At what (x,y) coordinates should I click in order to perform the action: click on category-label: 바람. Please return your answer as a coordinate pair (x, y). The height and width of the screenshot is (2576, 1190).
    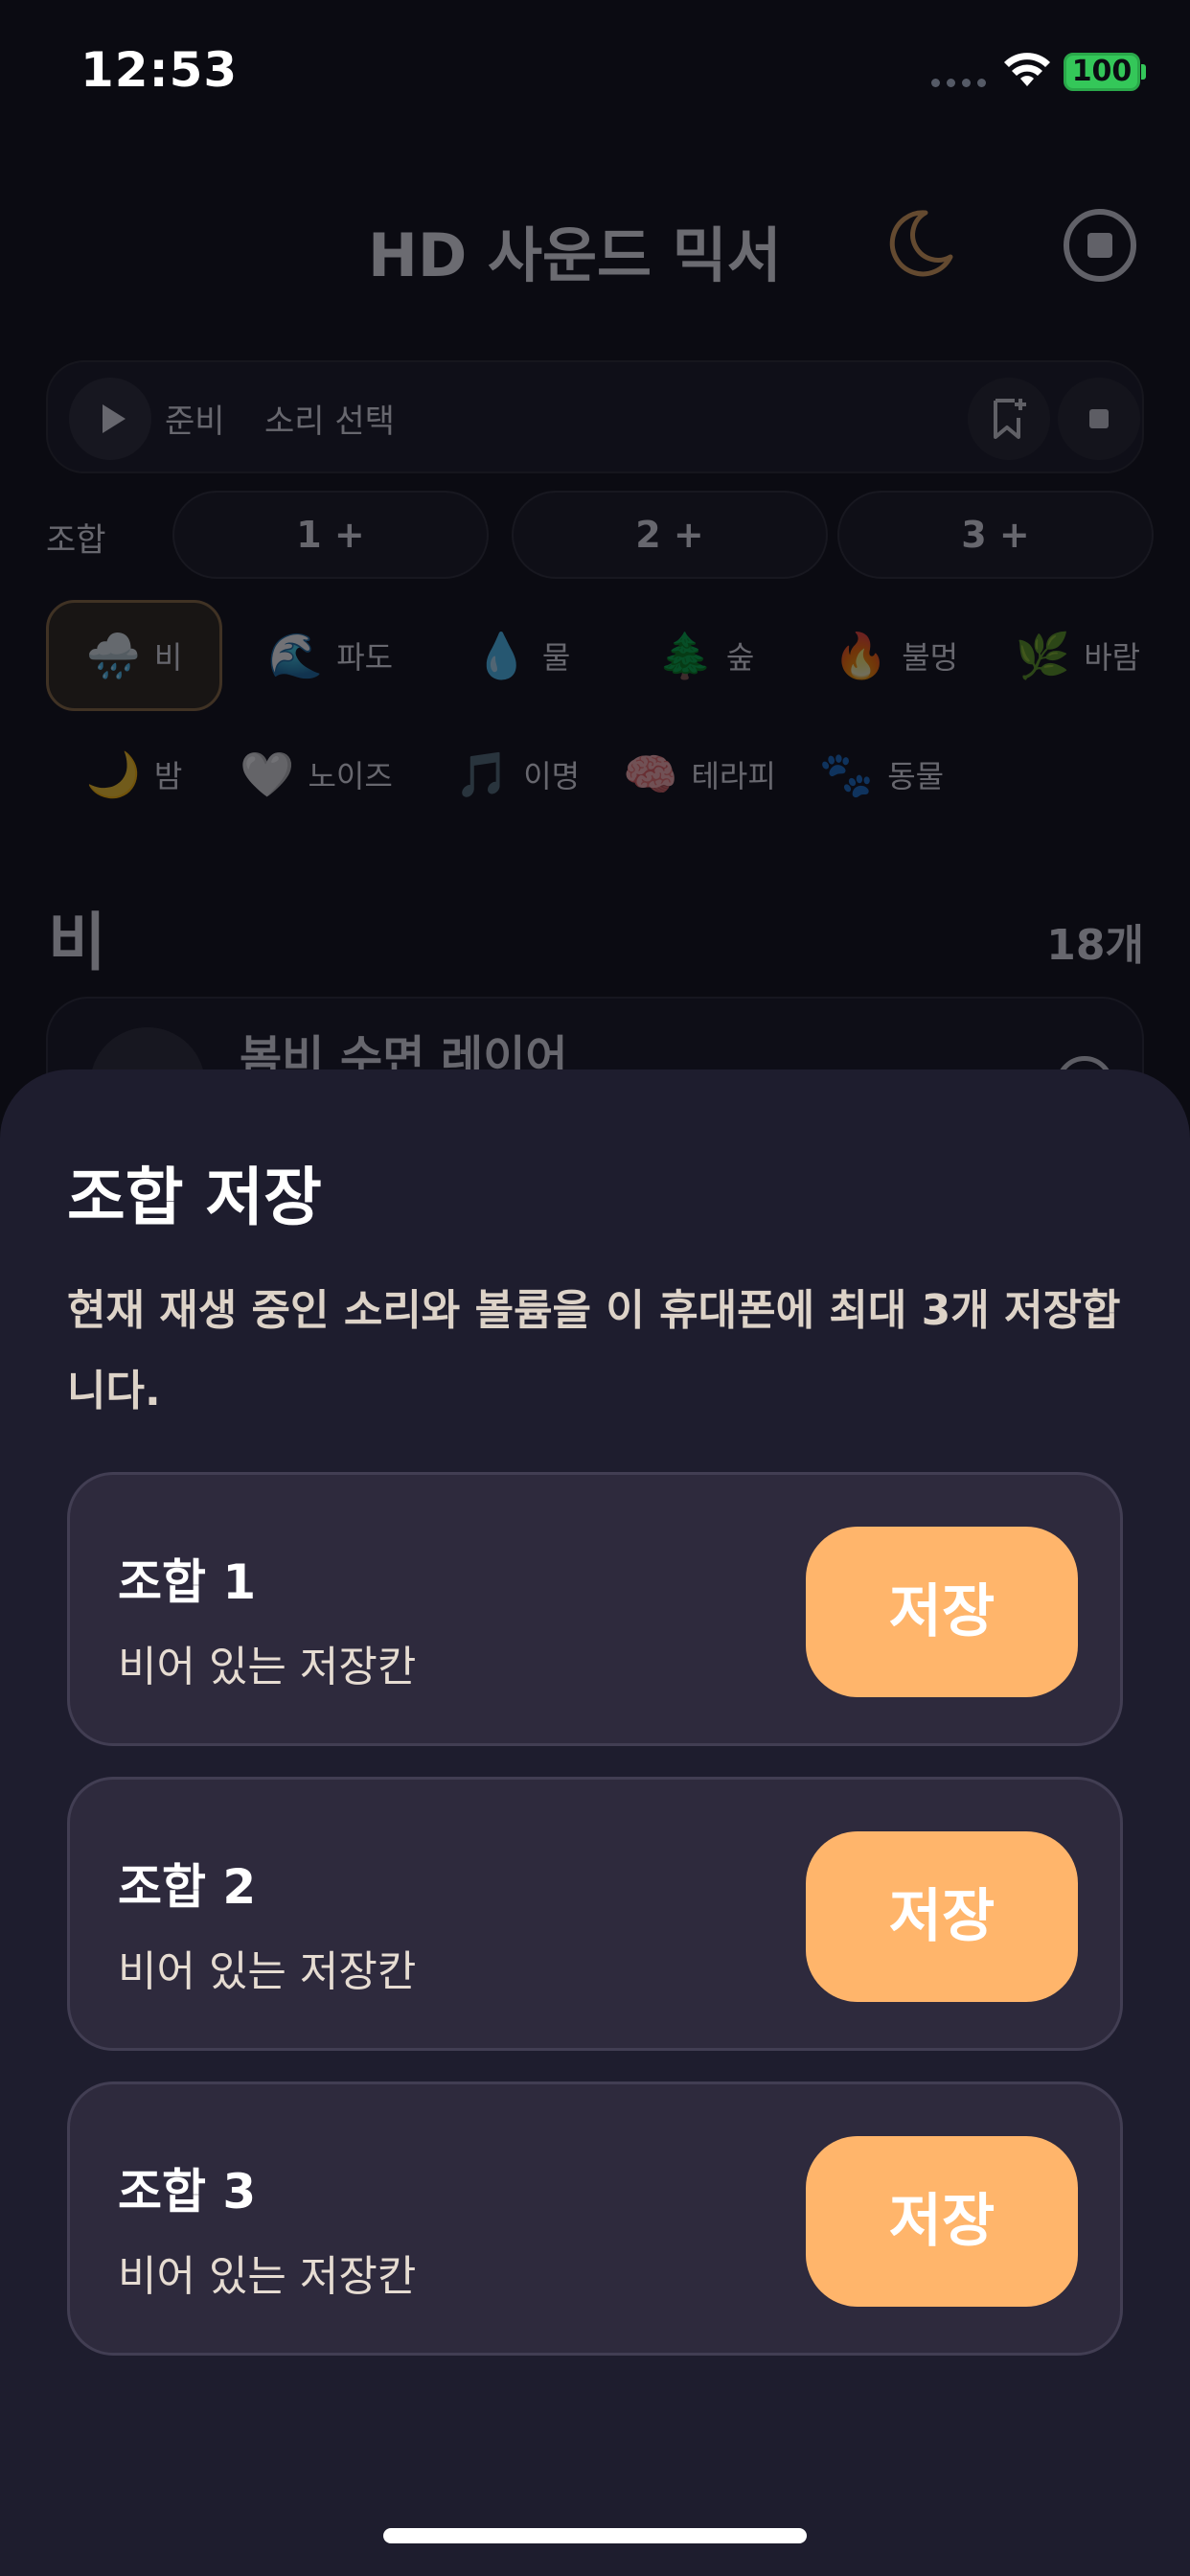
    Looking at the image, I should click on (1112, 657).